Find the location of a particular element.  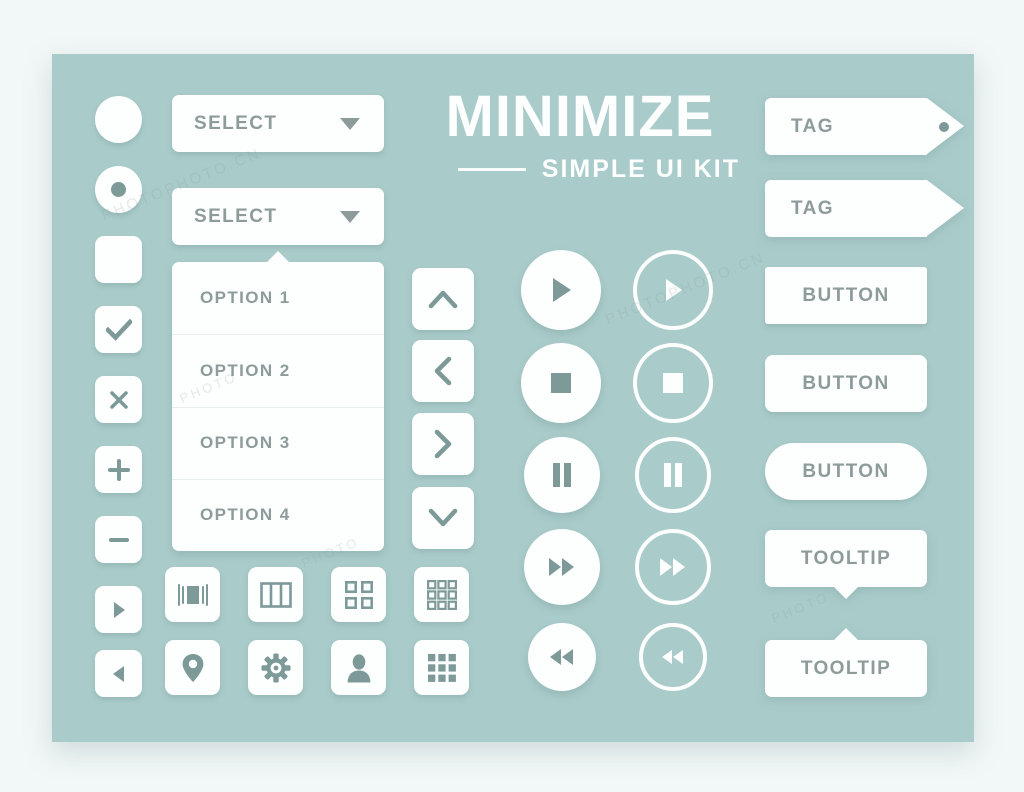

header-block: MINIMIZE is located at coordinates (580, 117).